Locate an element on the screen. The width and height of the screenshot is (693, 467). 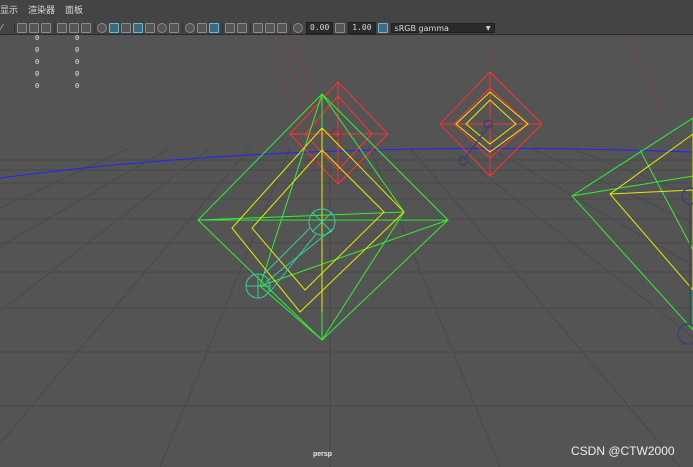
resolution-gate-icon is located at coordinates (46, 28).